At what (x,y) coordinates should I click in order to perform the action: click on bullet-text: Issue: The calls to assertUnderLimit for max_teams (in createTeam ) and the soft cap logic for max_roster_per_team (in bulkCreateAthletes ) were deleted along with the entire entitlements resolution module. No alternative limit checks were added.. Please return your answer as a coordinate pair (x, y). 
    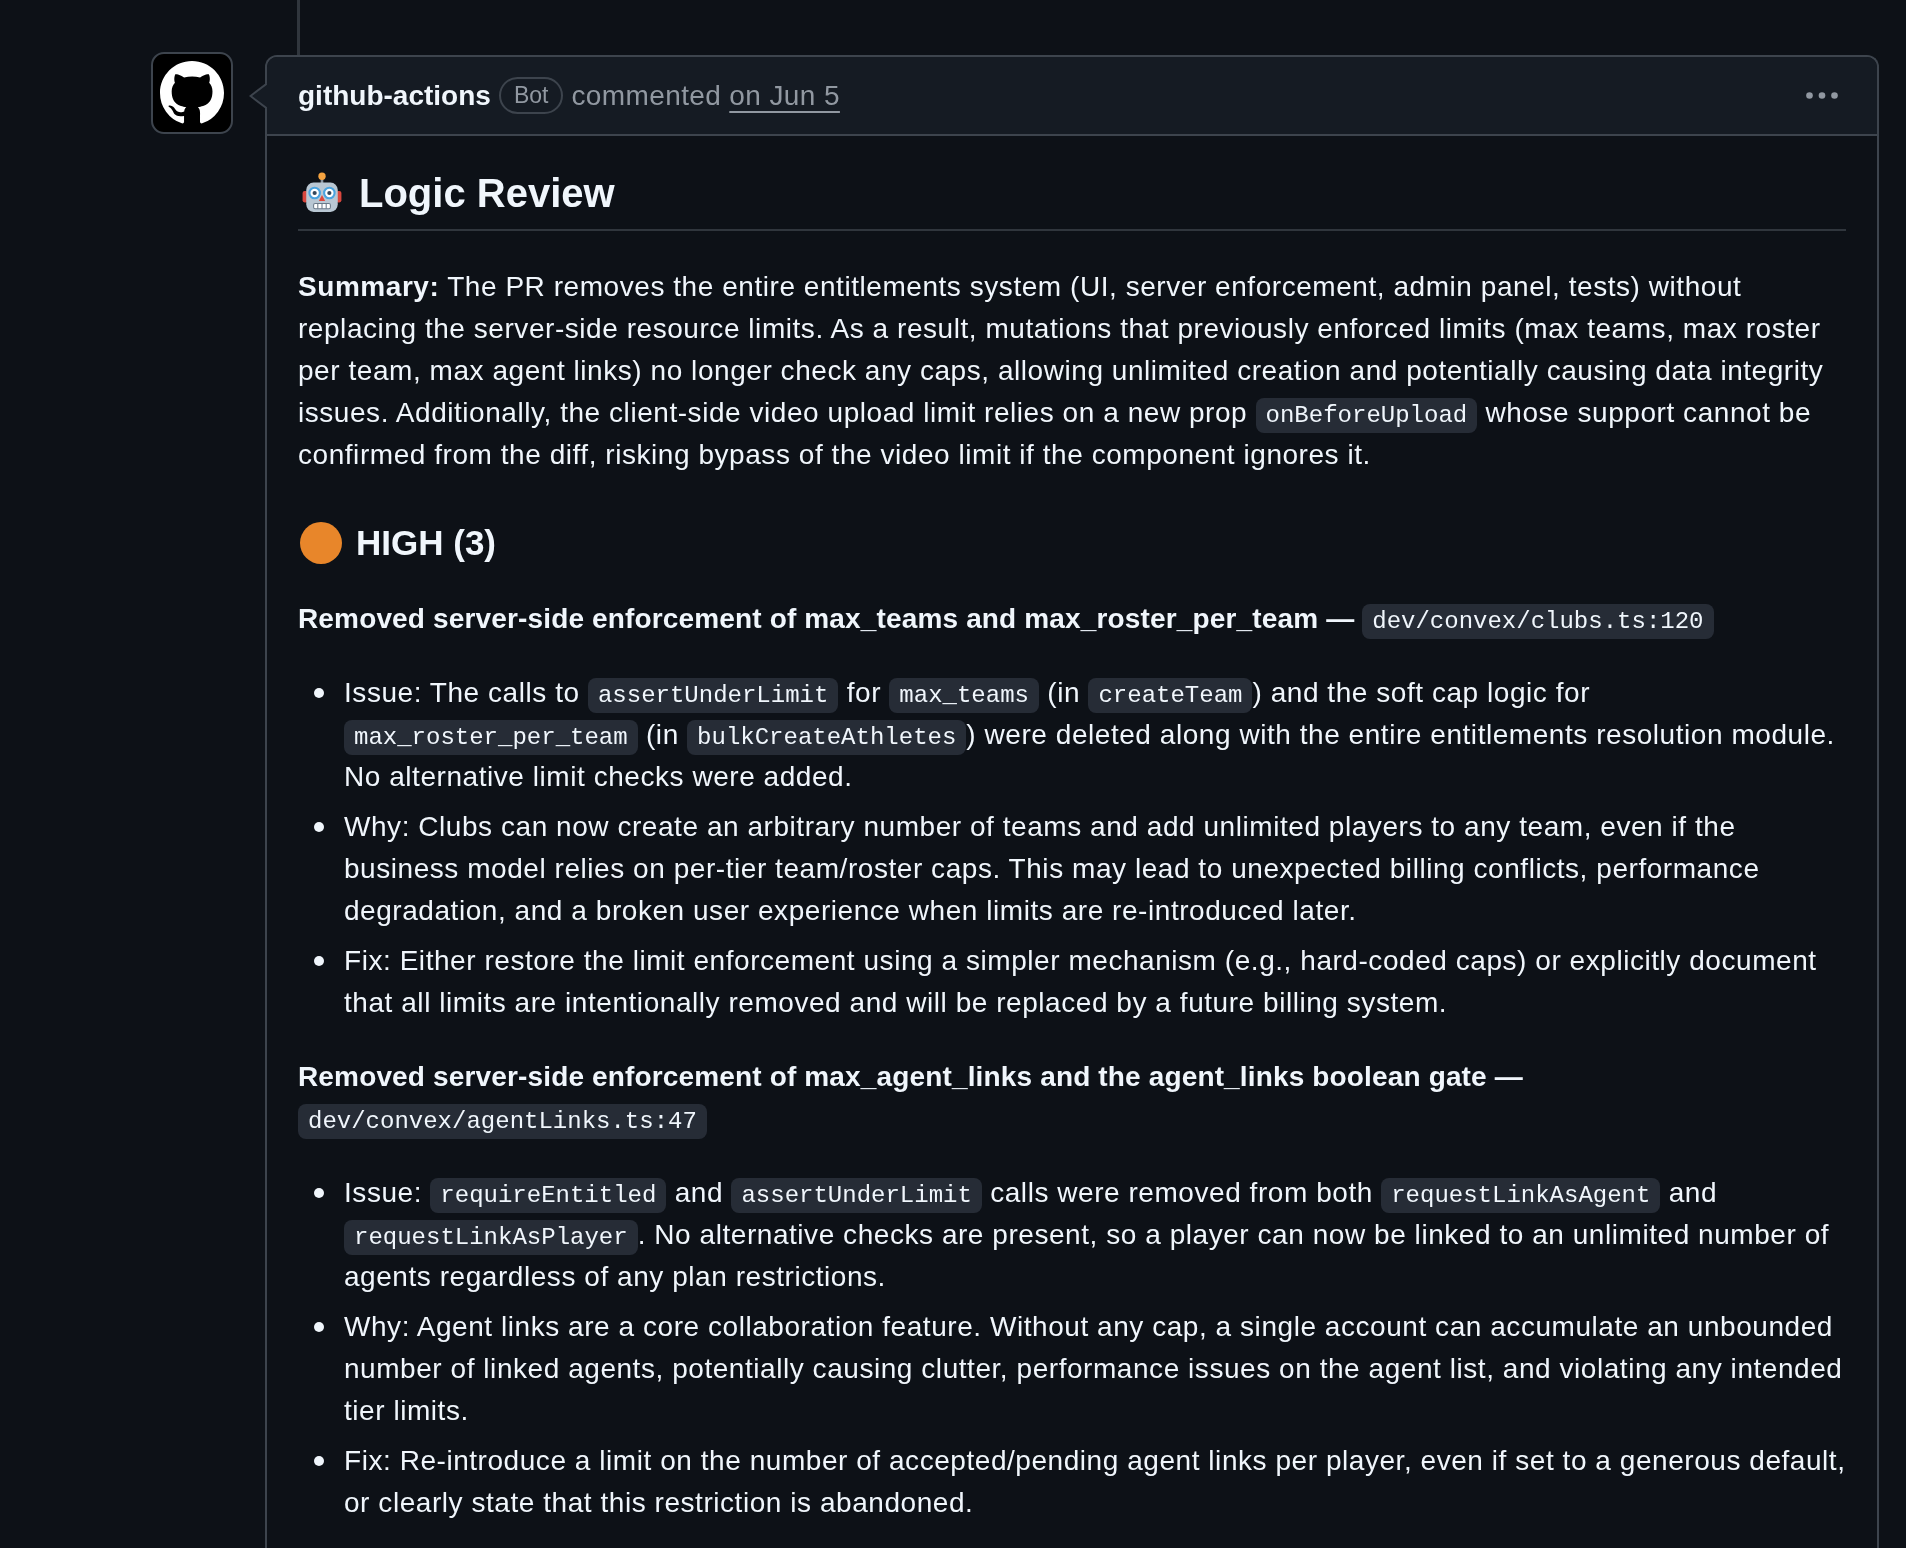
    Looking at the image, I should click on (1090, 735).